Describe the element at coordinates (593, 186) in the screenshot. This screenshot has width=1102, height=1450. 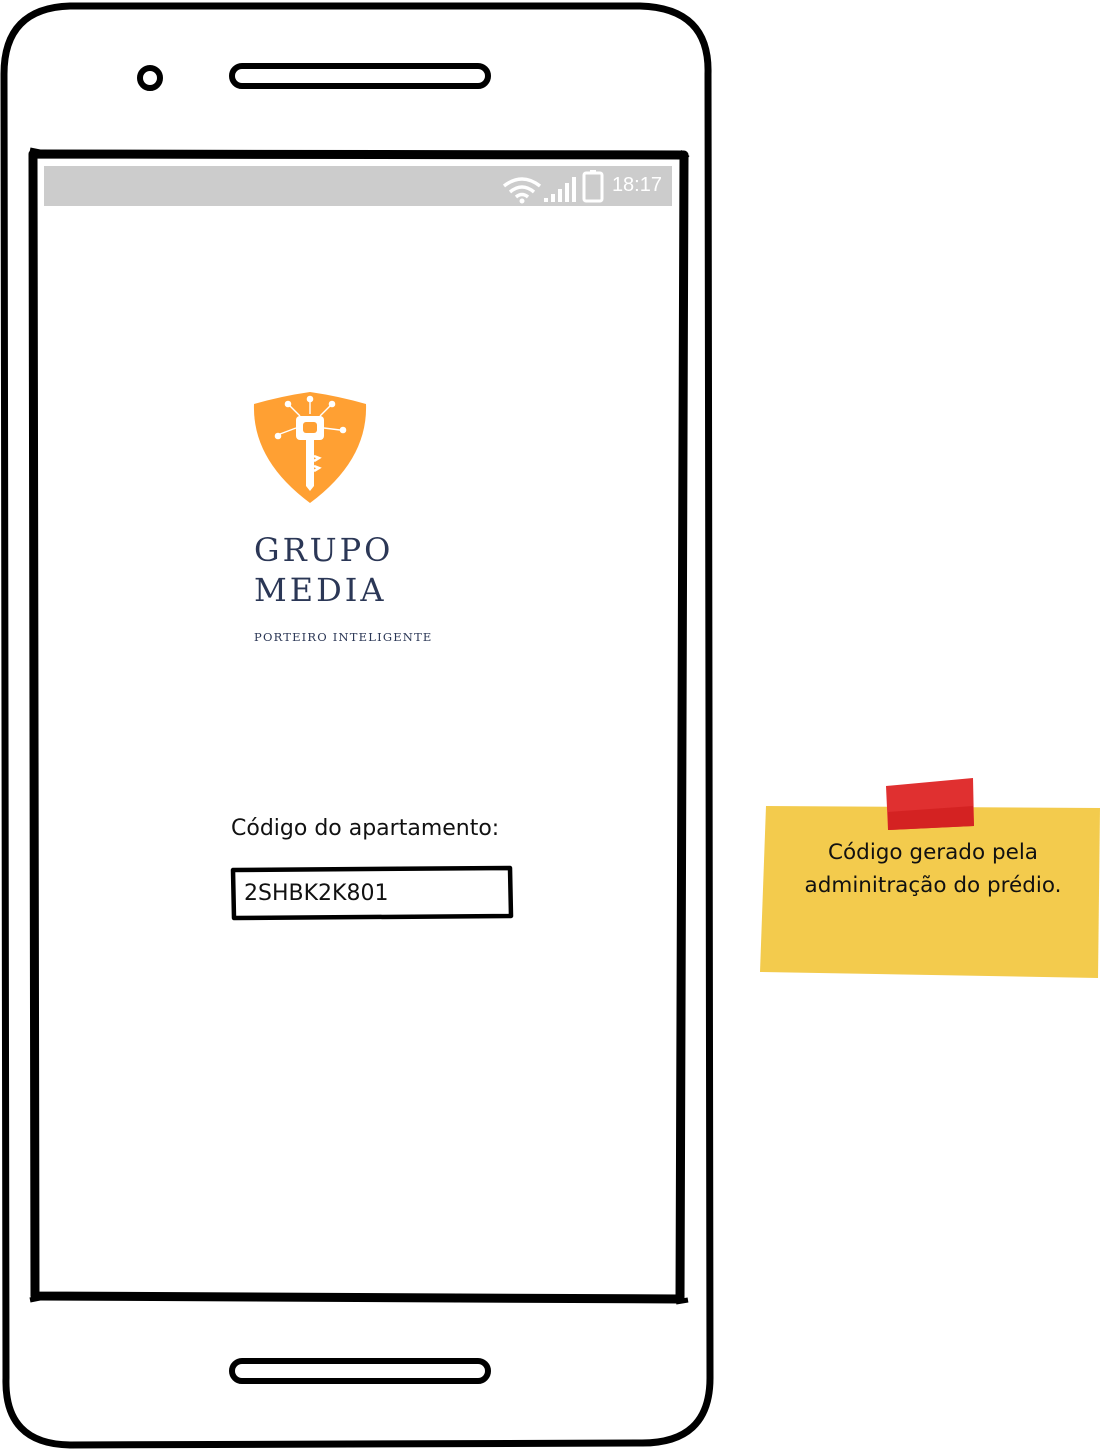
I see `battery-icon` at that location.